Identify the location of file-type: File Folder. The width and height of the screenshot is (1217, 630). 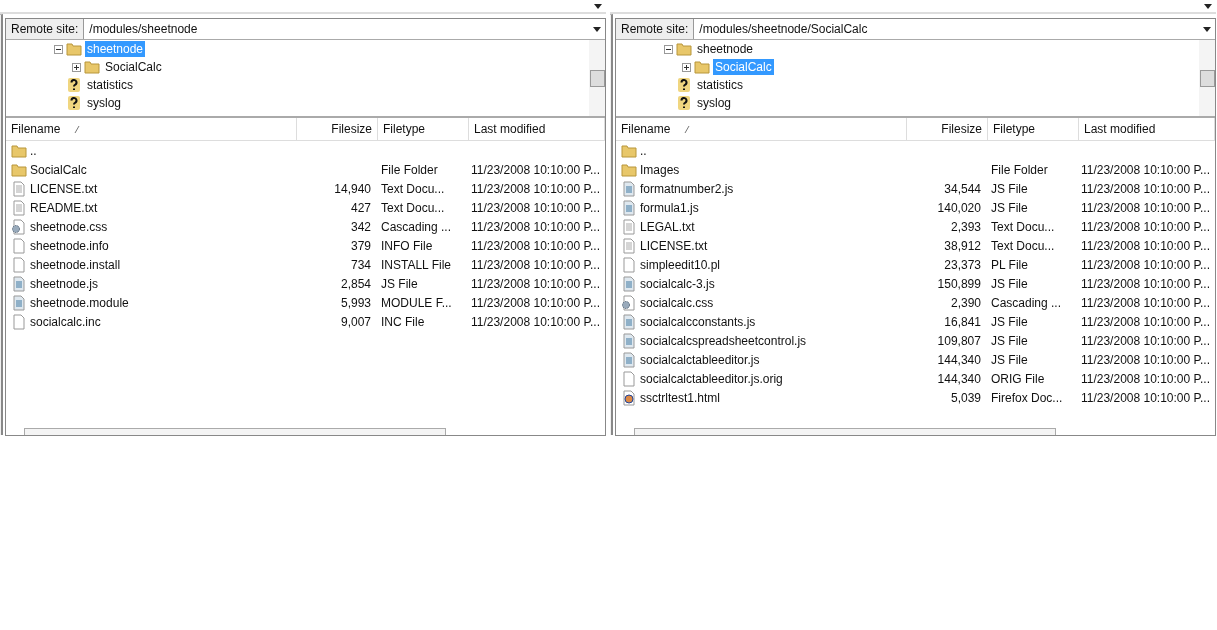
(1019, 169).